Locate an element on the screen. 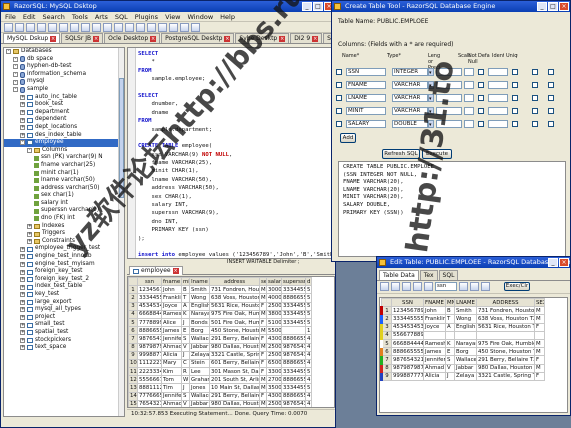  filter-input: ssn is located at coordinates (446, 286).